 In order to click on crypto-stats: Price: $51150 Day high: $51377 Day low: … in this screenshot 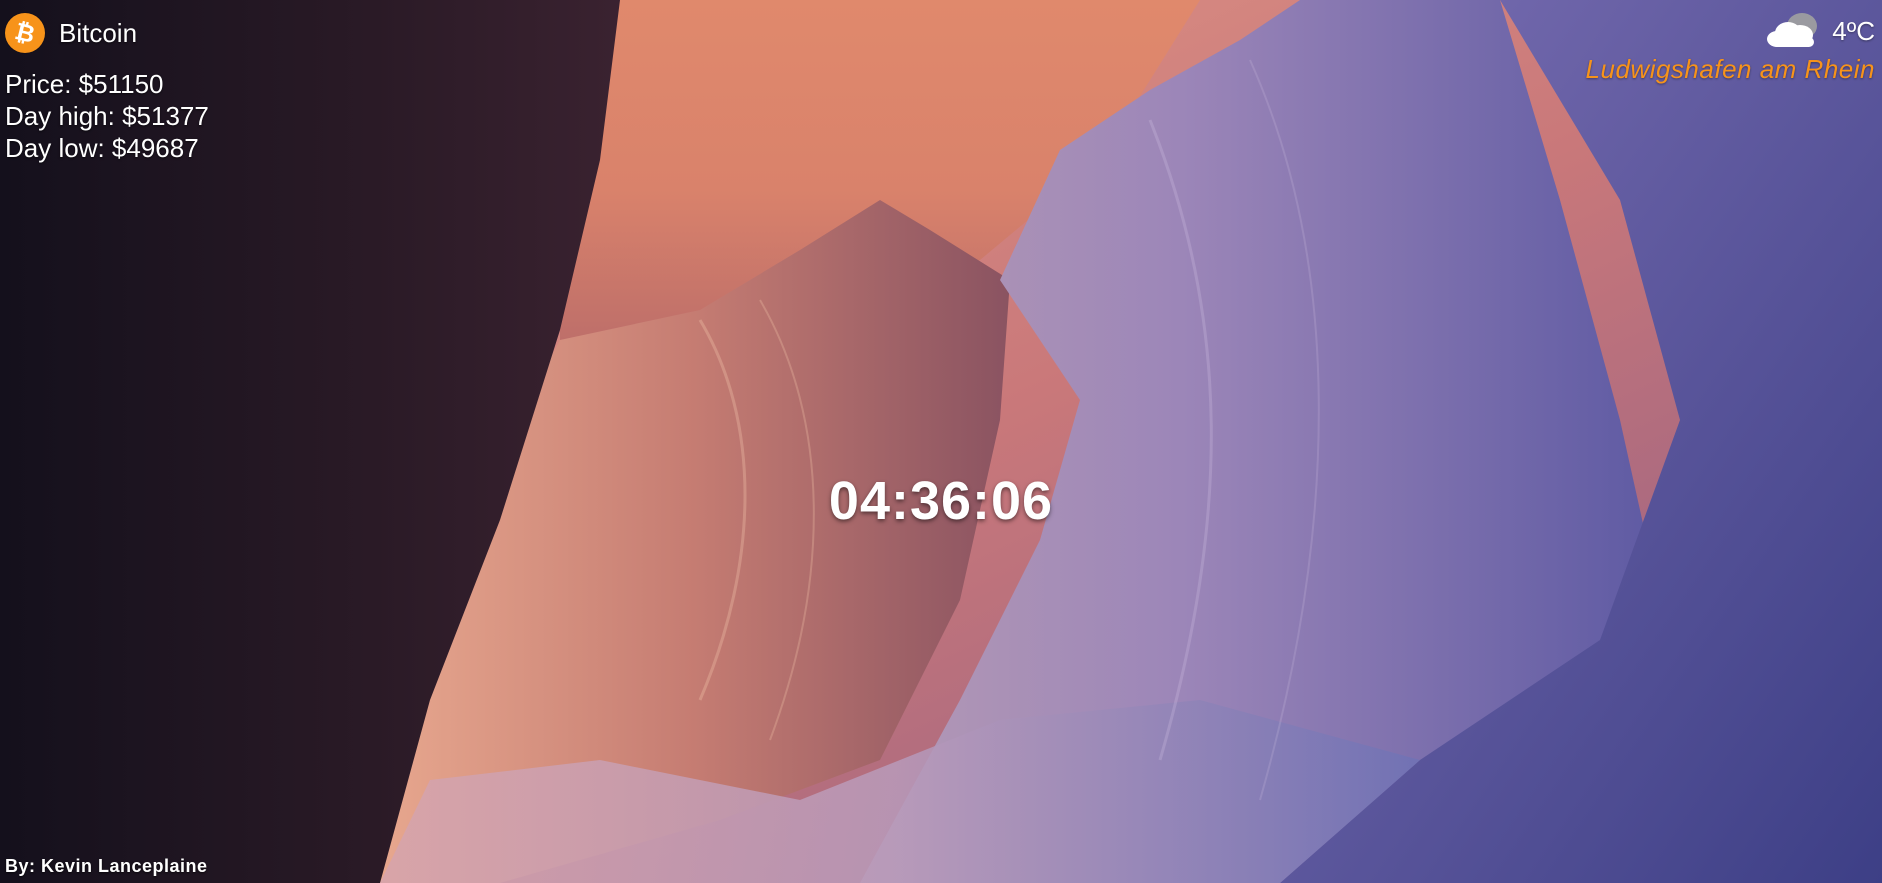, I will do `click(107, 116)`.